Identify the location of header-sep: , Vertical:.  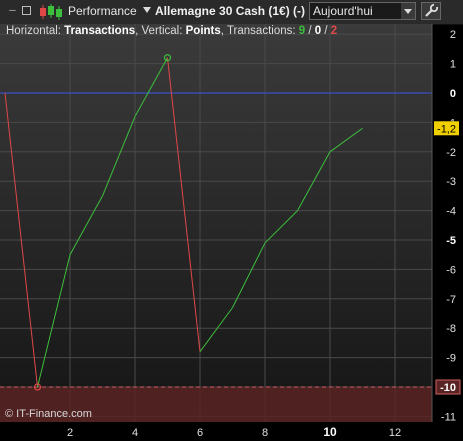
(160, 31).